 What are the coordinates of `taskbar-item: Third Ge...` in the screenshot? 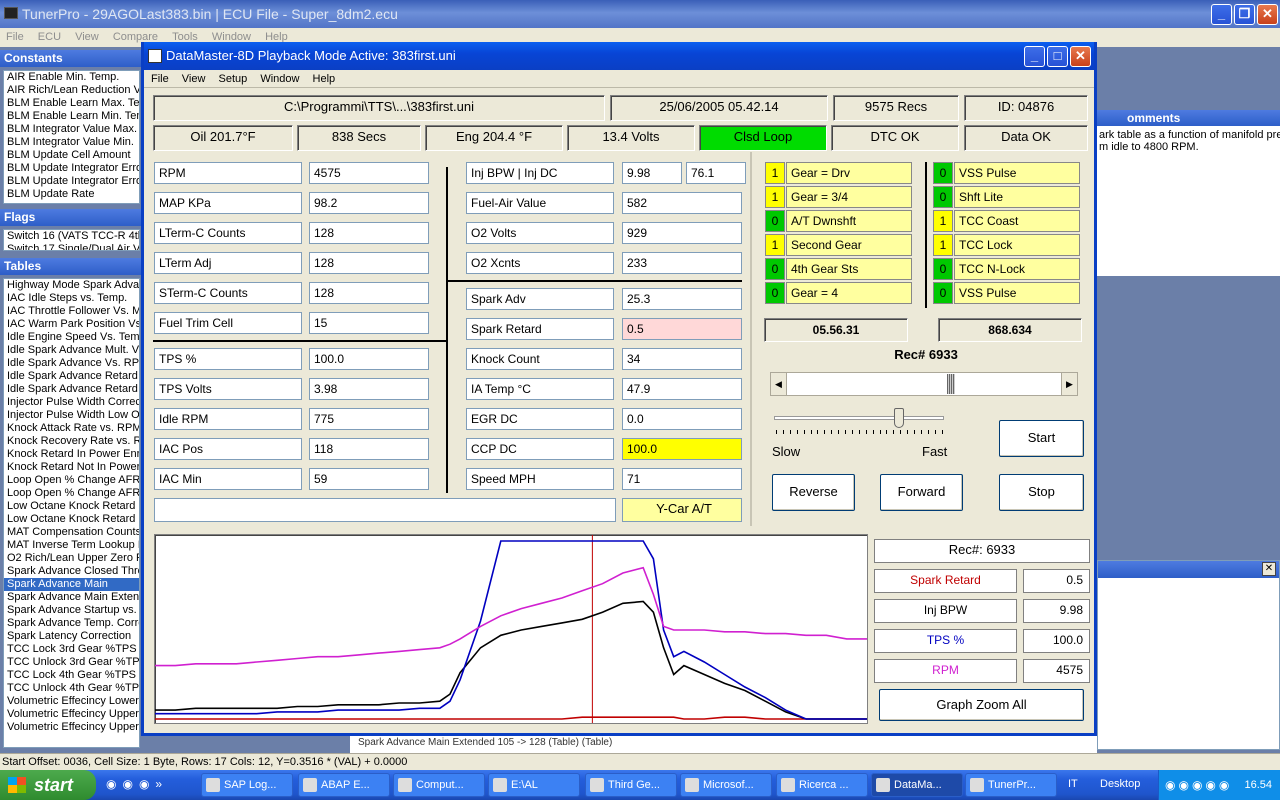 It's located at (631, 785).